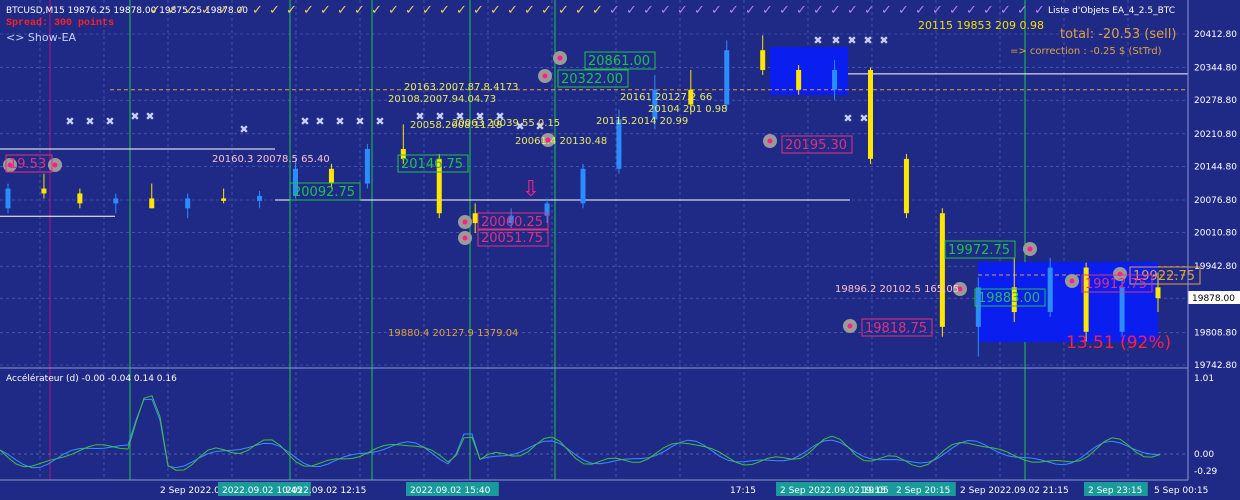 Image resolution: width=1240 pixels, height=500 pixels. I want to click on price-box-text: 19818.75, so click(896, 328).